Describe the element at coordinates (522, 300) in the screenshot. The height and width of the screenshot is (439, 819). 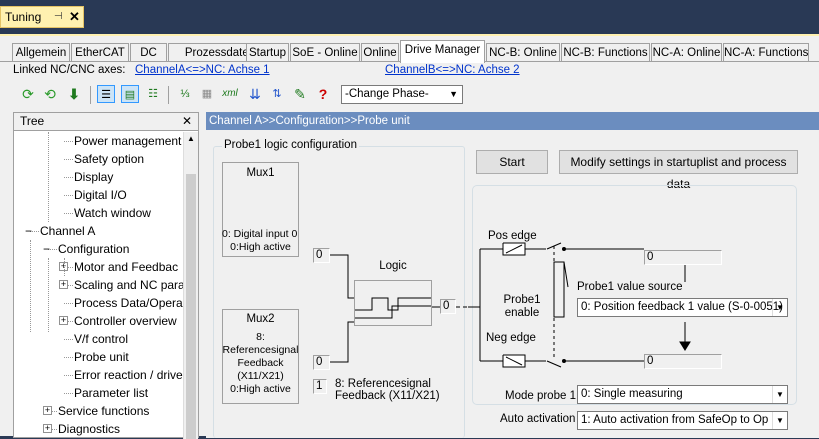
I see `probe-enable-line1: Probe1` at that location.